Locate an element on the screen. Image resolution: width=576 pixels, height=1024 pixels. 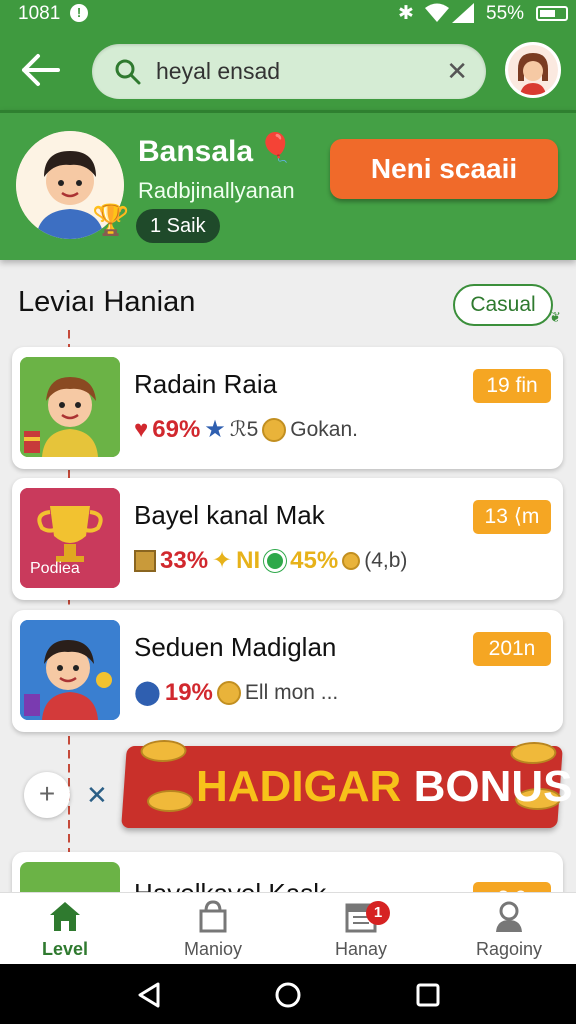
clear-search-icon: ✕ is located at coordinates (457, 71).